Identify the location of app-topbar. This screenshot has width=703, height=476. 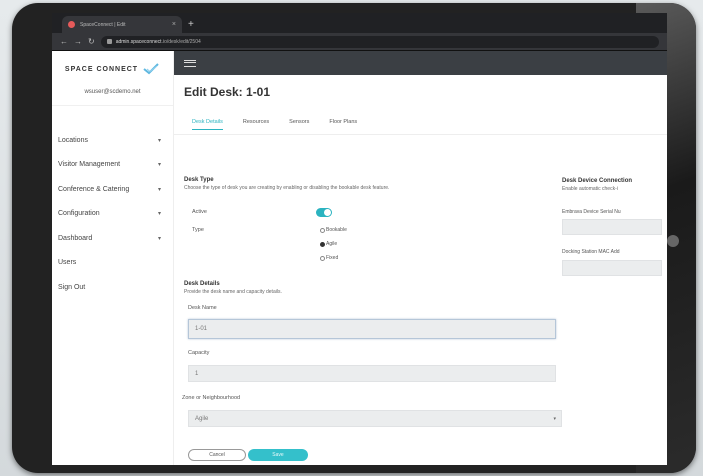
(420, 63).